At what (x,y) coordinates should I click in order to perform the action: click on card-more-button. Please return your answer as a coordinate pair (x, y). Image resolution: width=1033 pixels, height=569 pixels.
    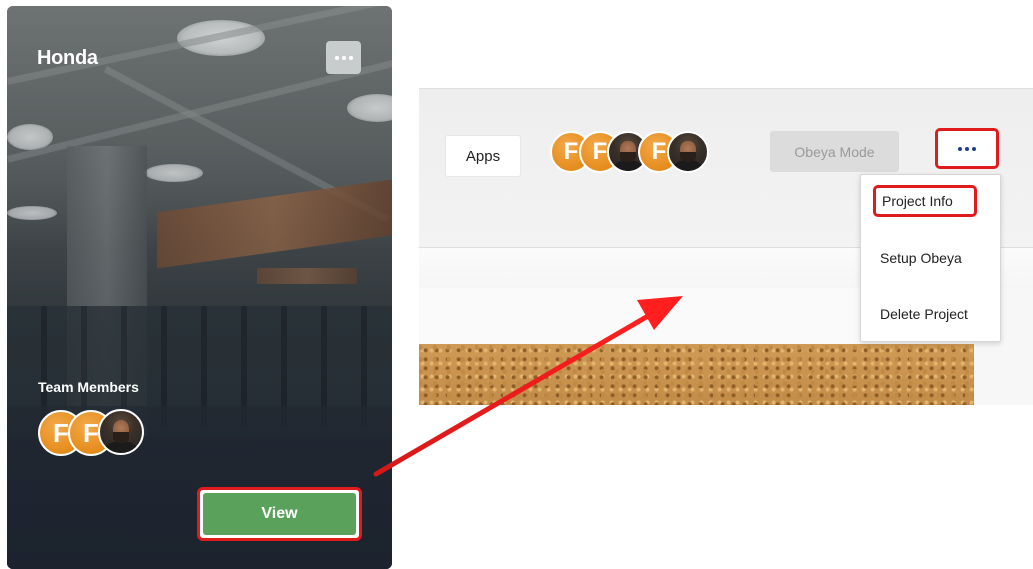
    Looking at the image, I should click on (343, 57).